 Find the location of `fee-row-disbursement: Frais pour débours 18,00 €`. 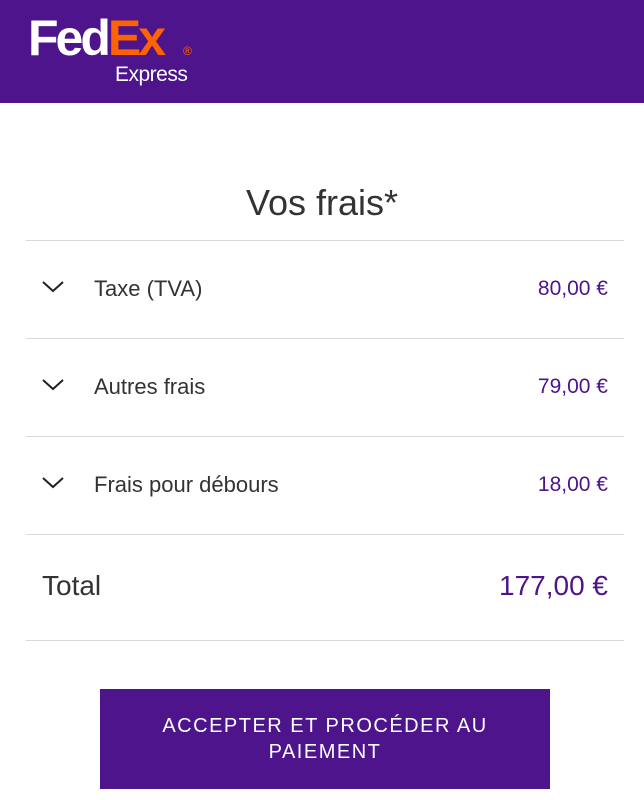

fee-row-disbursement: Frais pour débours 18,00 € is located at coordinates (325, 485).